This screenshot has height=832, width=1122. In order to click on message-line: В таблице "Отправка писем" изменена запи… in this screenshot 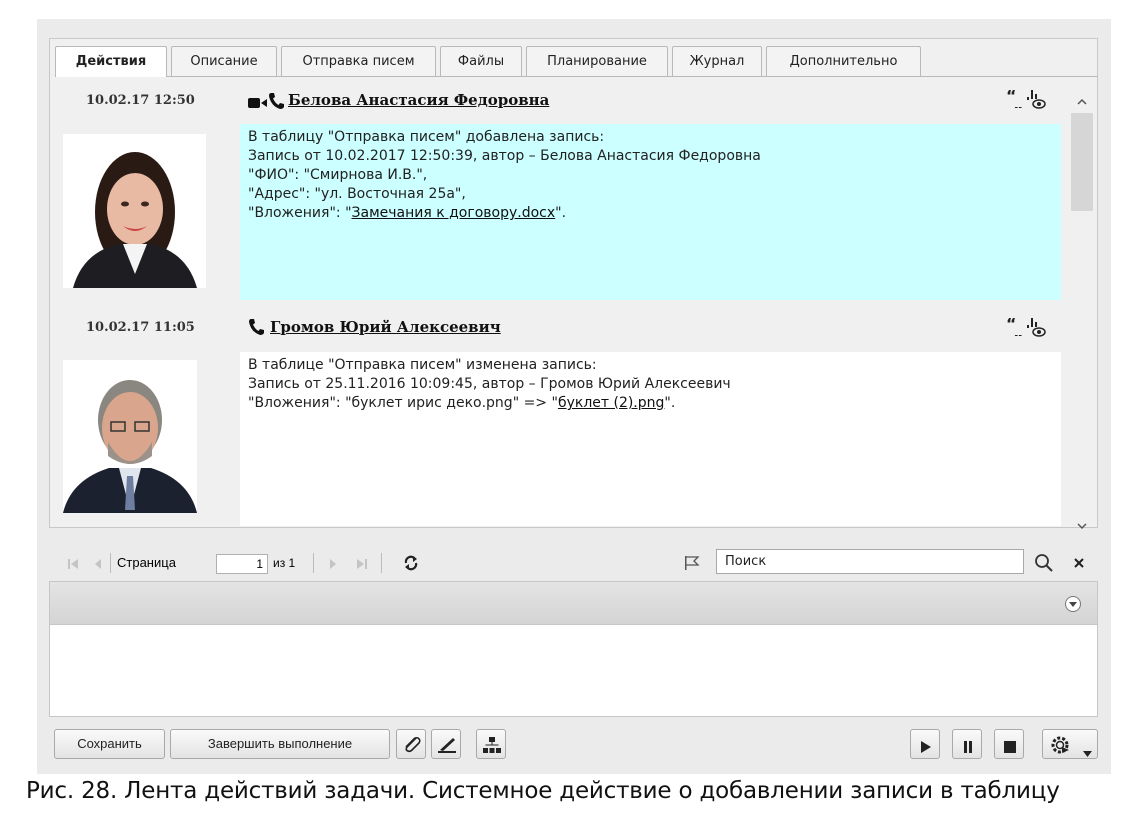, I will do `click(422, 365)`.